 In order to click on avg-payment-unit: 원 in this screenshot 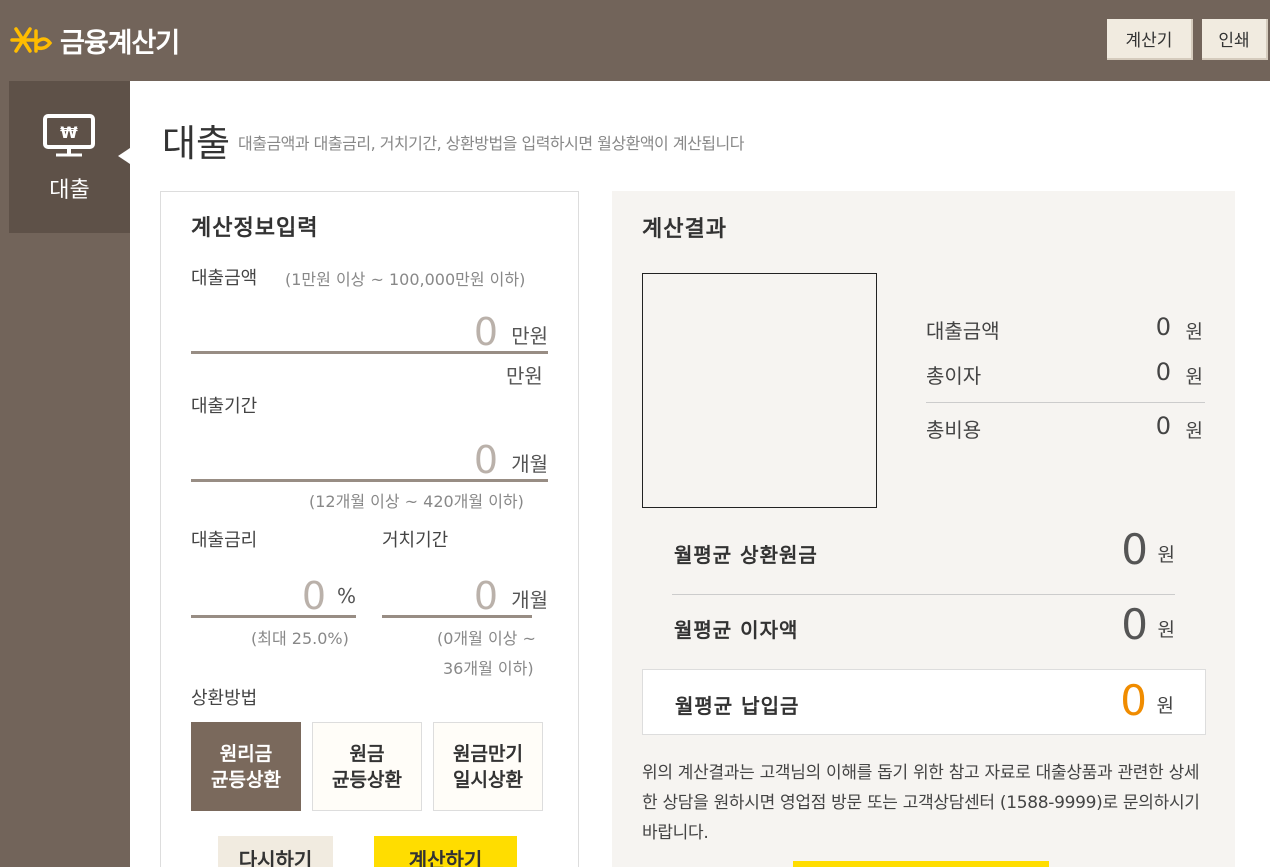, I will do `click(1165, 706)`.